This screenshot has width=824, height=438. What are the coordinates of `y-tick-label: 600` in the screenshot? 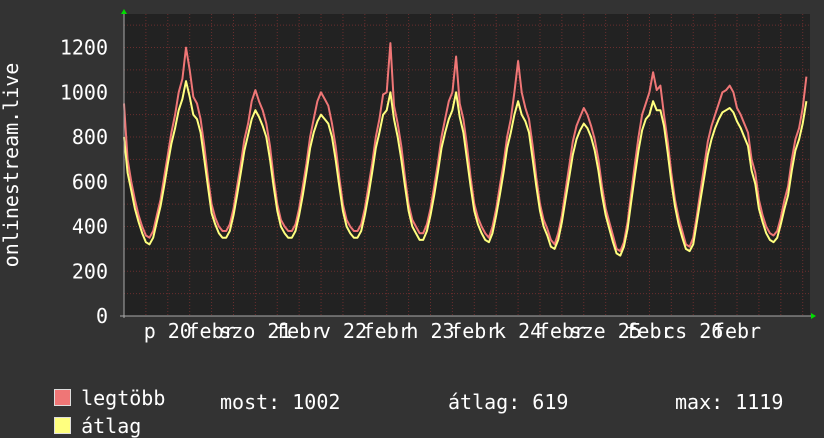 It's located at (90, 182).